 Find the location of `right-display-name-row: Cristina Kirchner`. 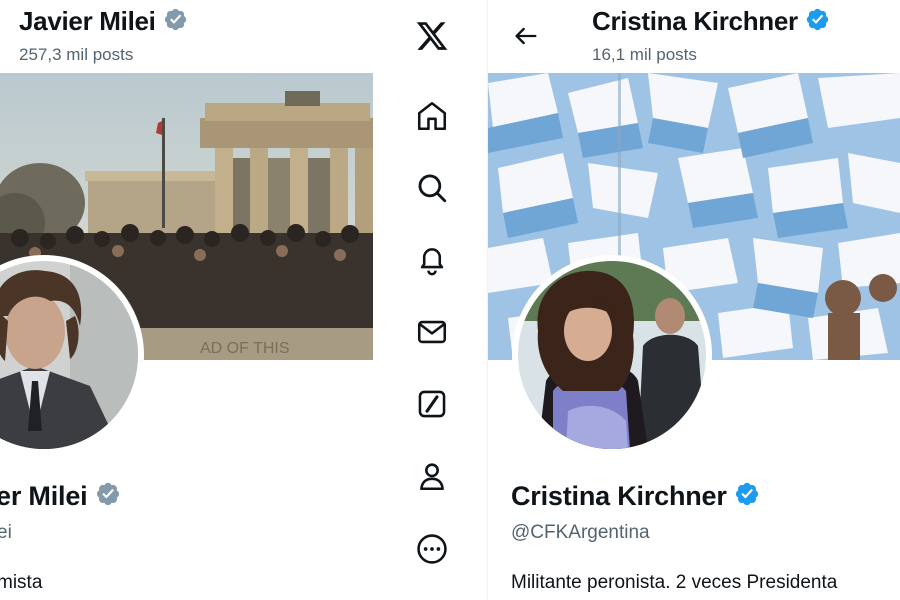

right-display-name-row: Cristina Kirchner is located at coordinates (635, 497).